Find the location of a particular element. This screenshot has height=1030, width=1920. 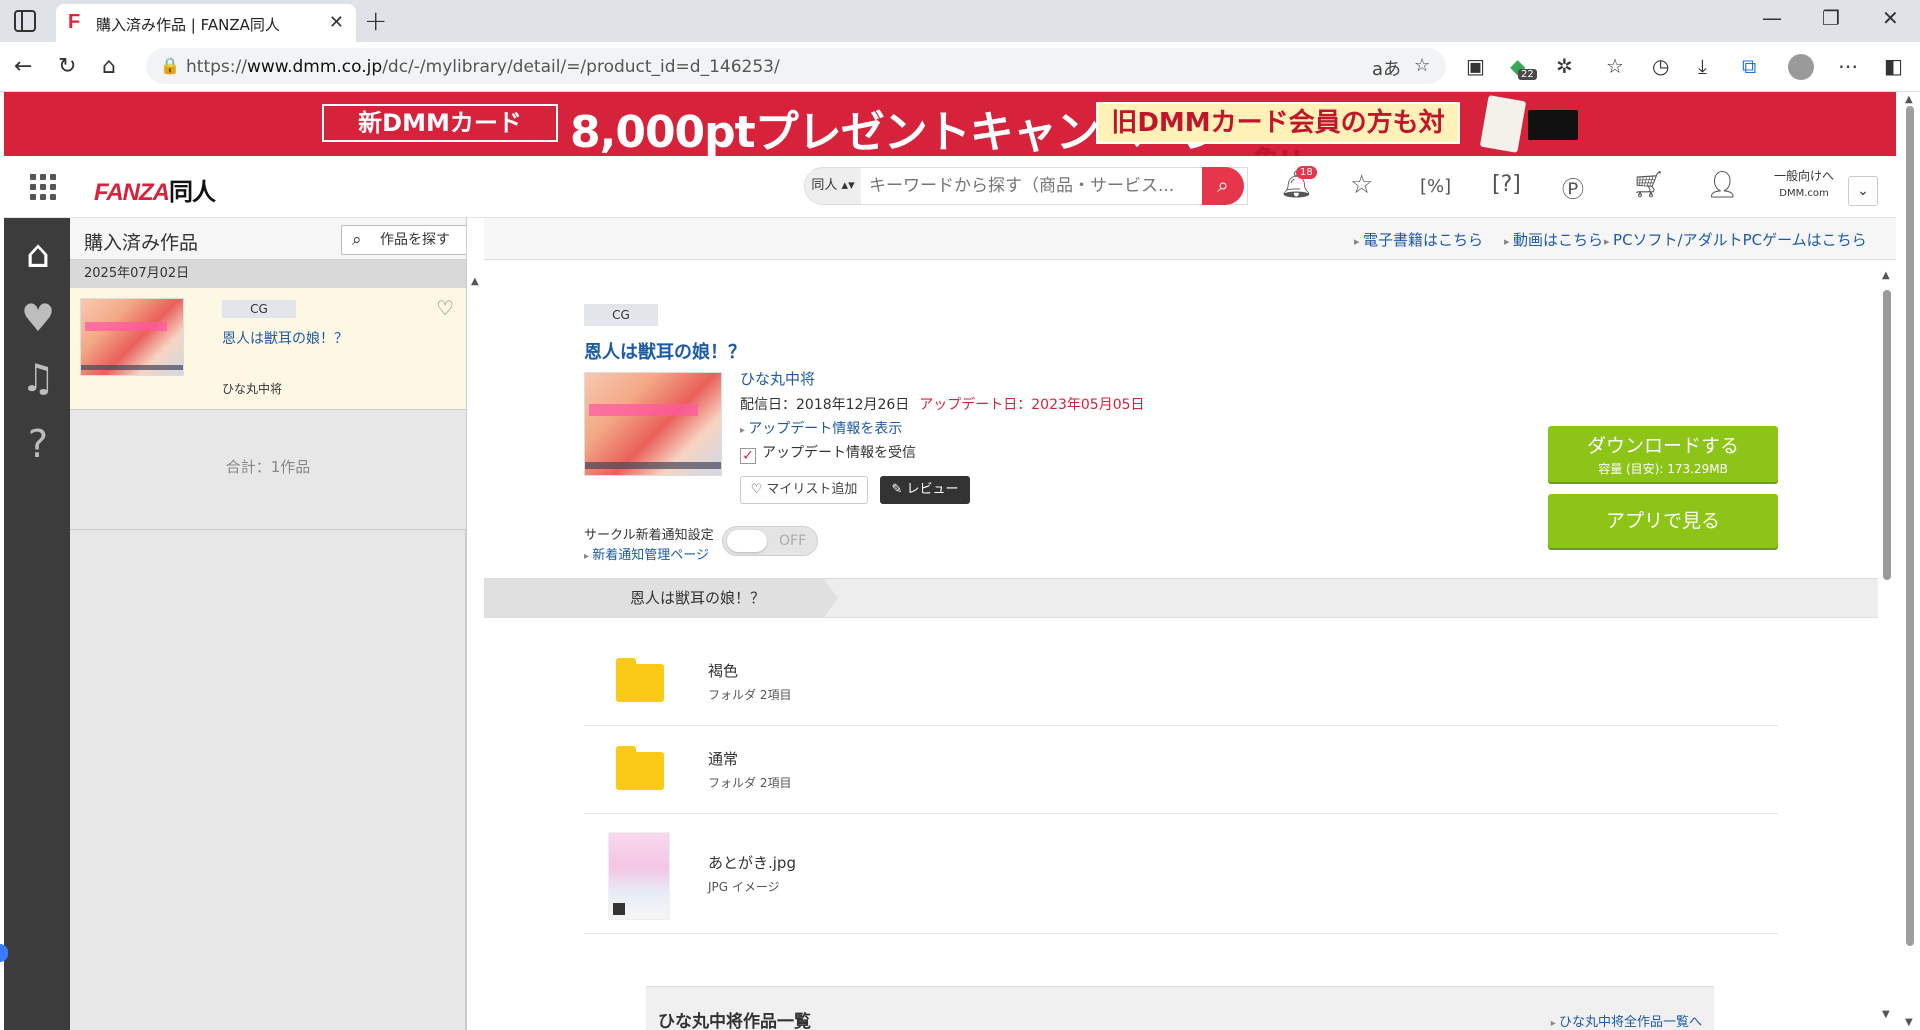

circle-notify-label: サークル新着通知設定 is located at coordinates (649, 535).